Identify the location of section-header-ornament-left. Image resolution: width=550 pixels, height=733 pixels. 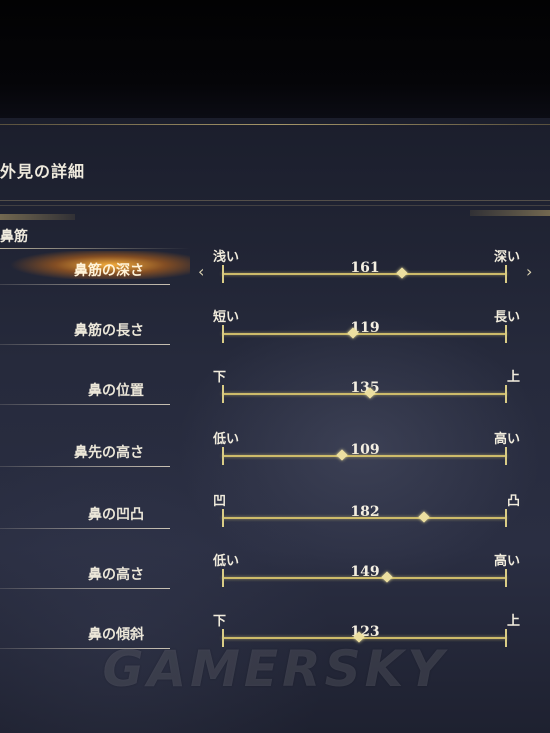
(37, 217).